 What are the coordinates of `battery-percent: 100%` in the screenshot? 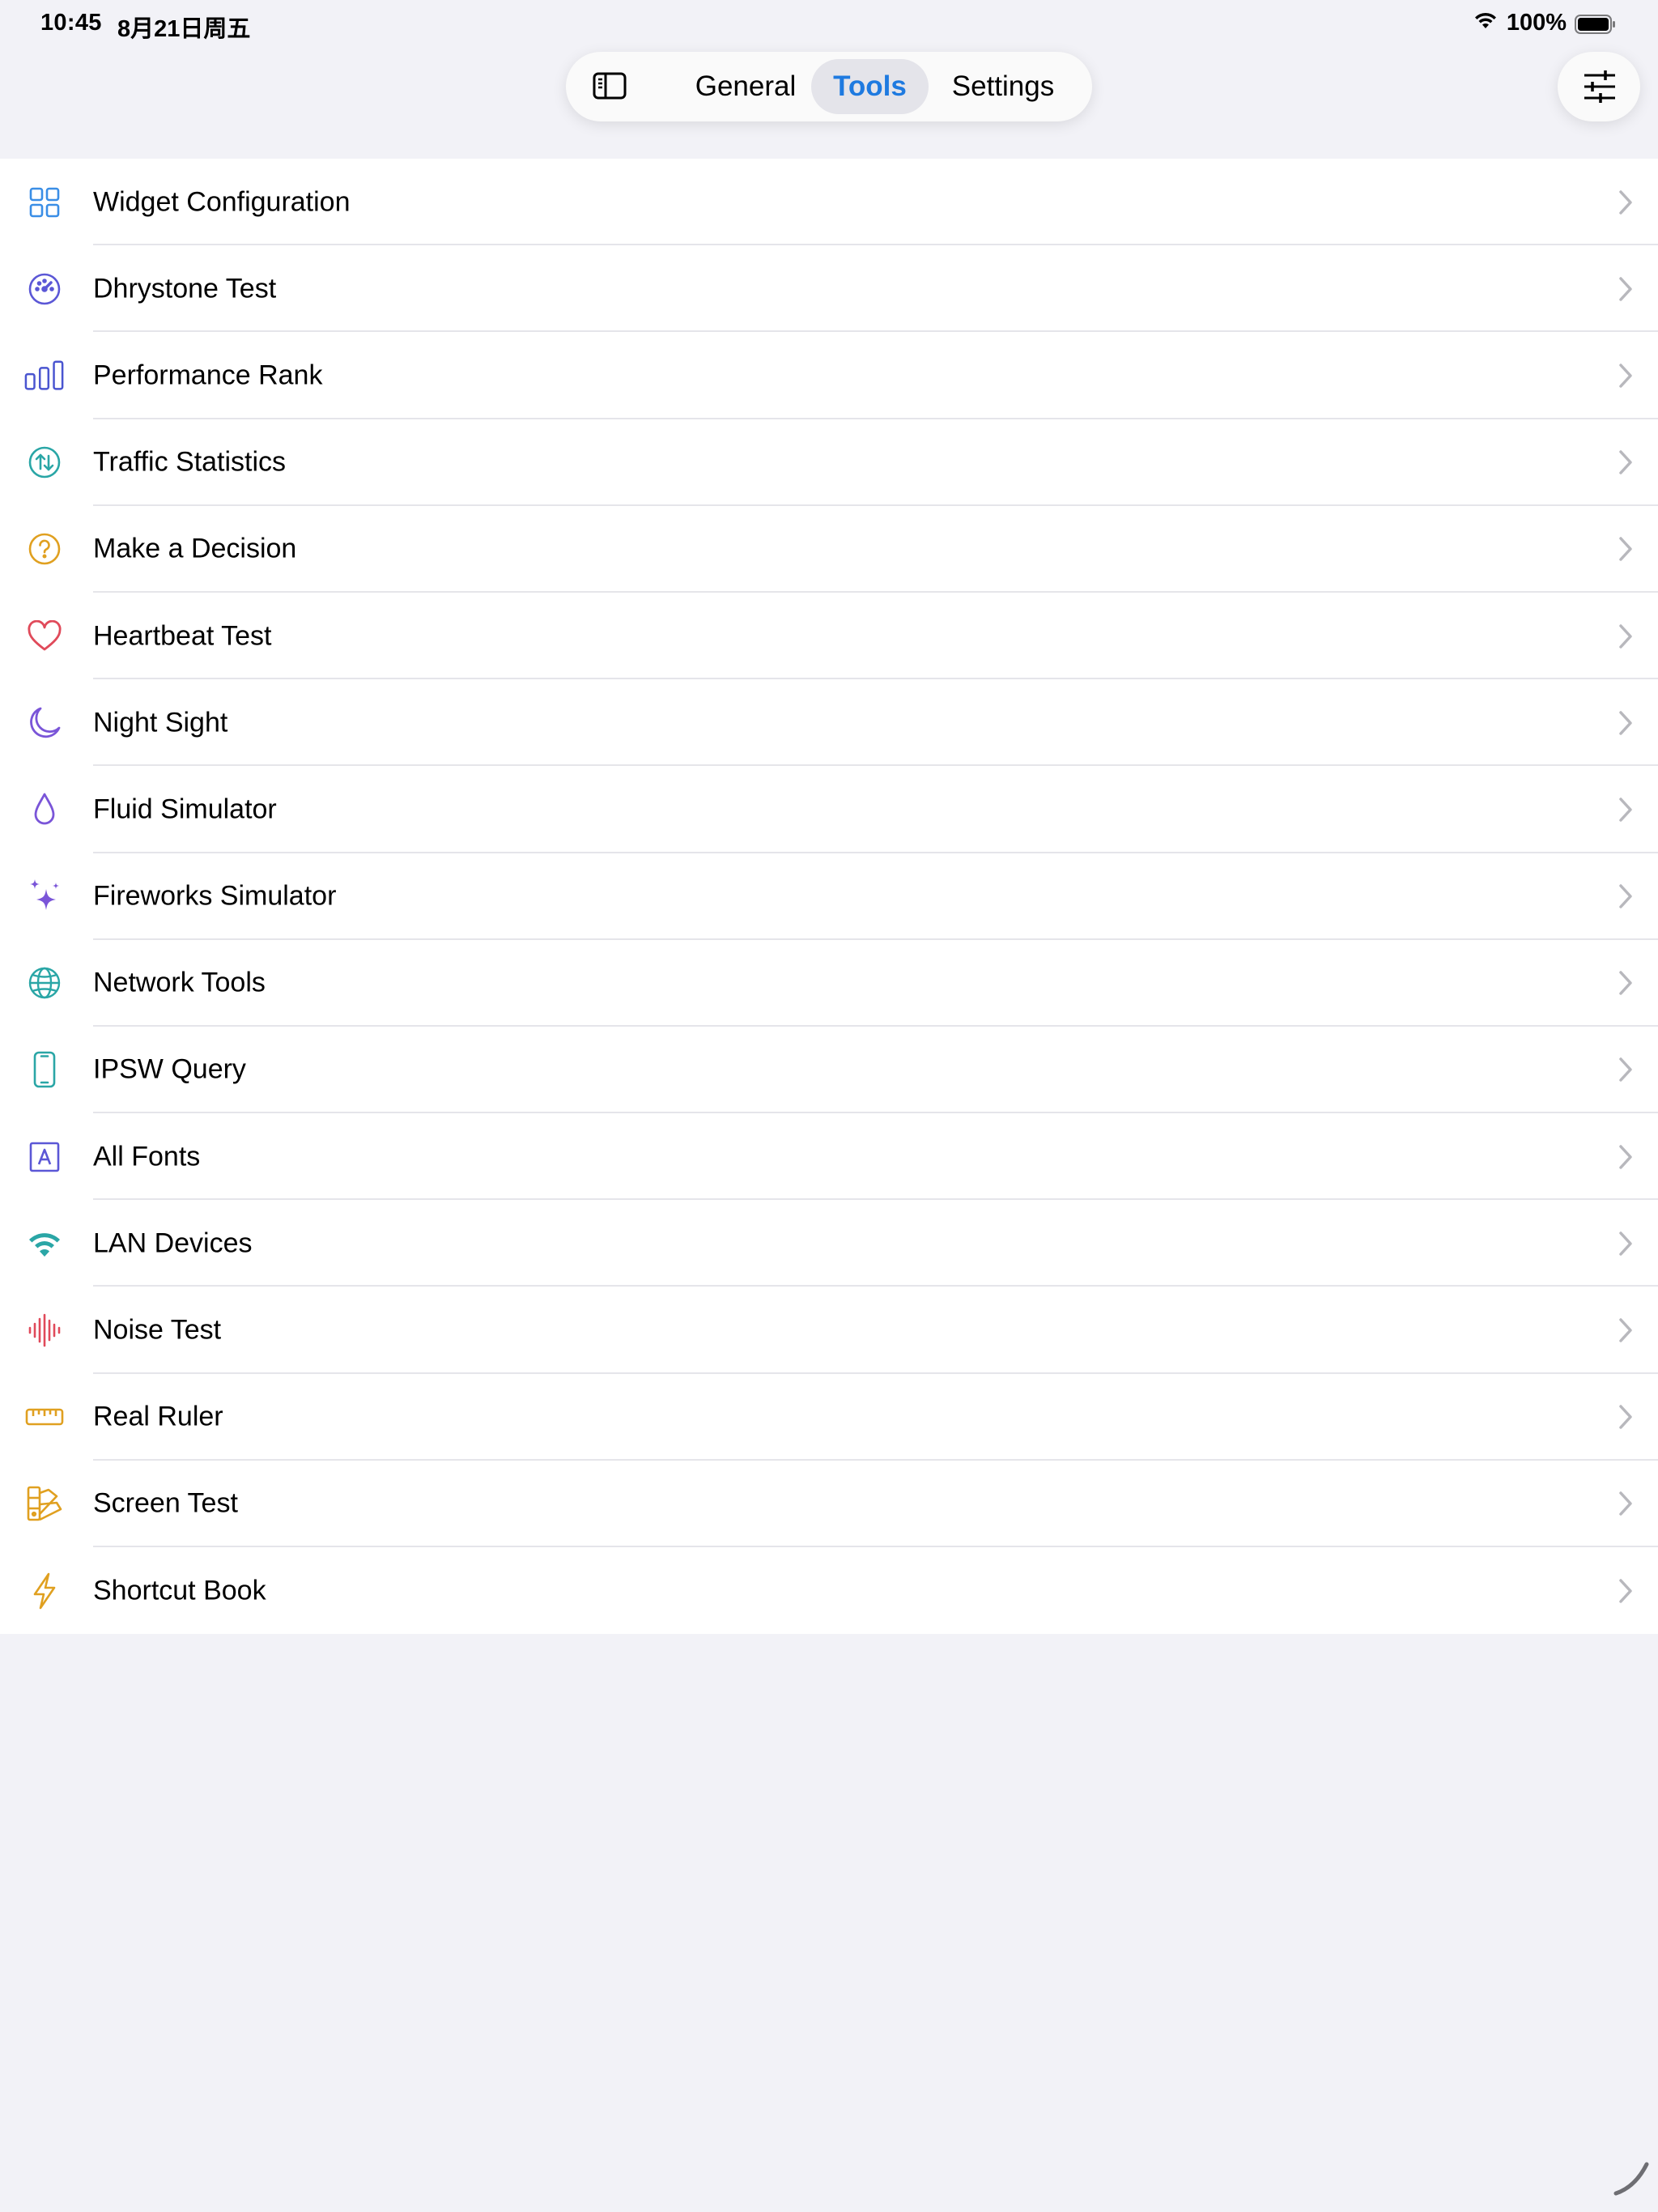 It's located at (1536, 23).